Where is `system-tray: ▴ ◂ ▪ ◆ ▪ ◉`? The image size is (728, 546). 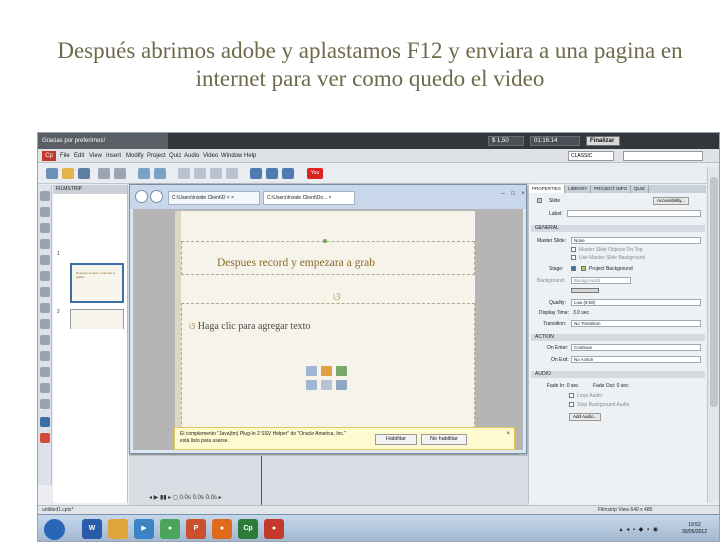
system-tray: ▴ ◂ ▪ ◆ ▪ ◉ is located at coordinates (639, 529).